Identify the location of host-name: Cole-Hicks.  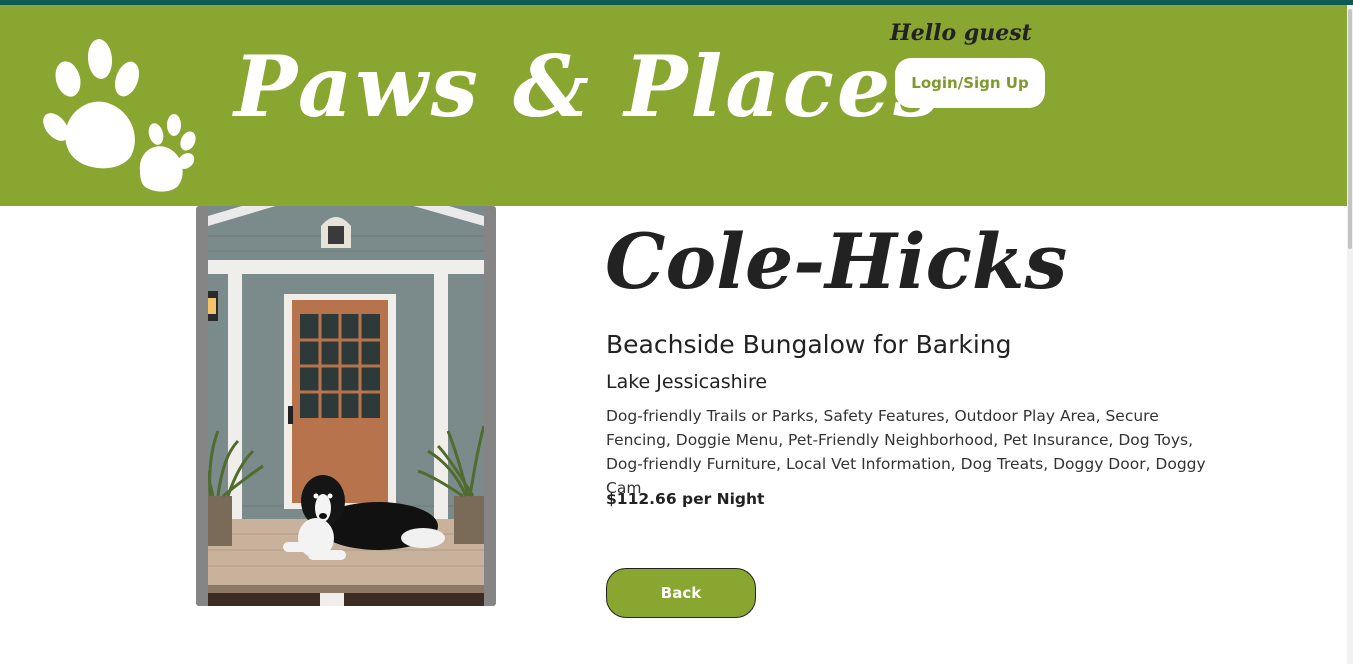
(836, 261).